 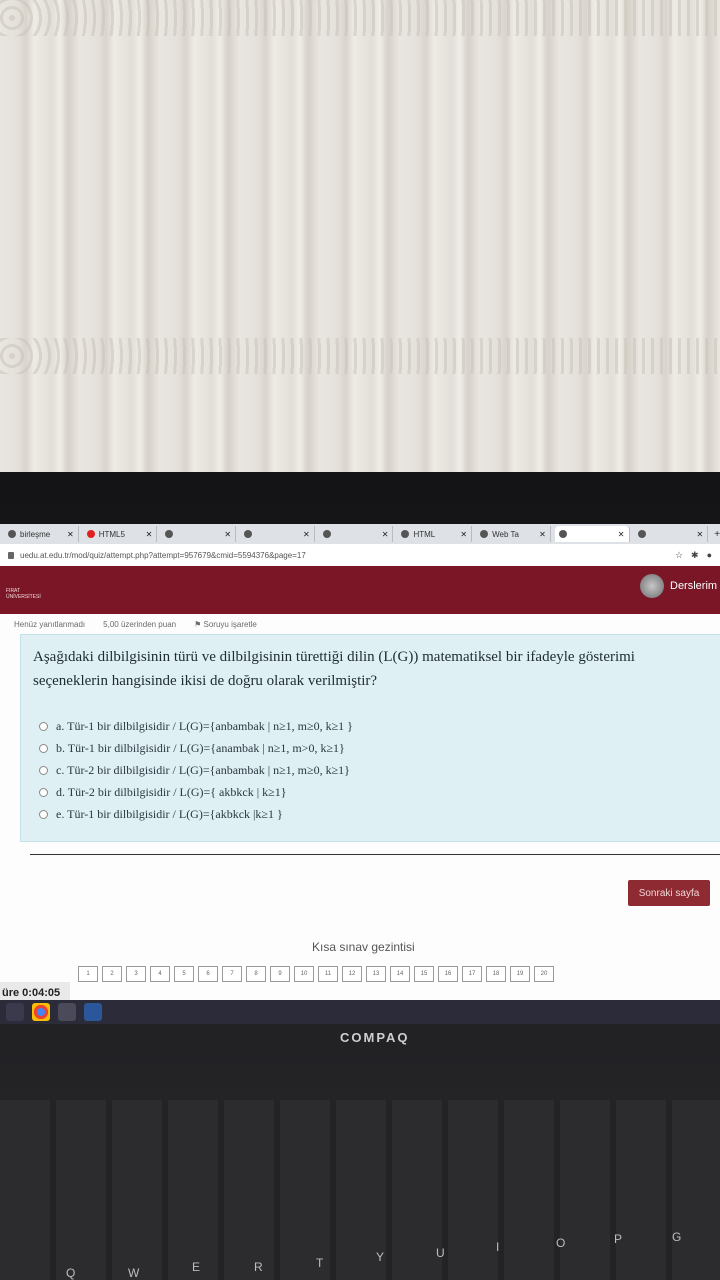 What do you see at coordinates (375, 854) in the screenshot?
I see `divider` at bounding box center [375, 854].